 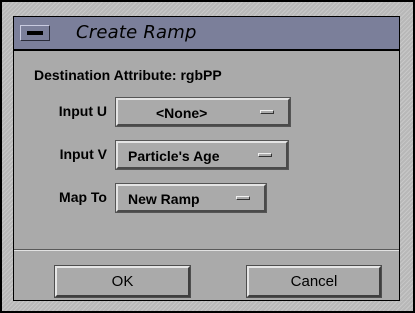 I want to click on cancel-button: Cancel, so click(x=314, y=281).